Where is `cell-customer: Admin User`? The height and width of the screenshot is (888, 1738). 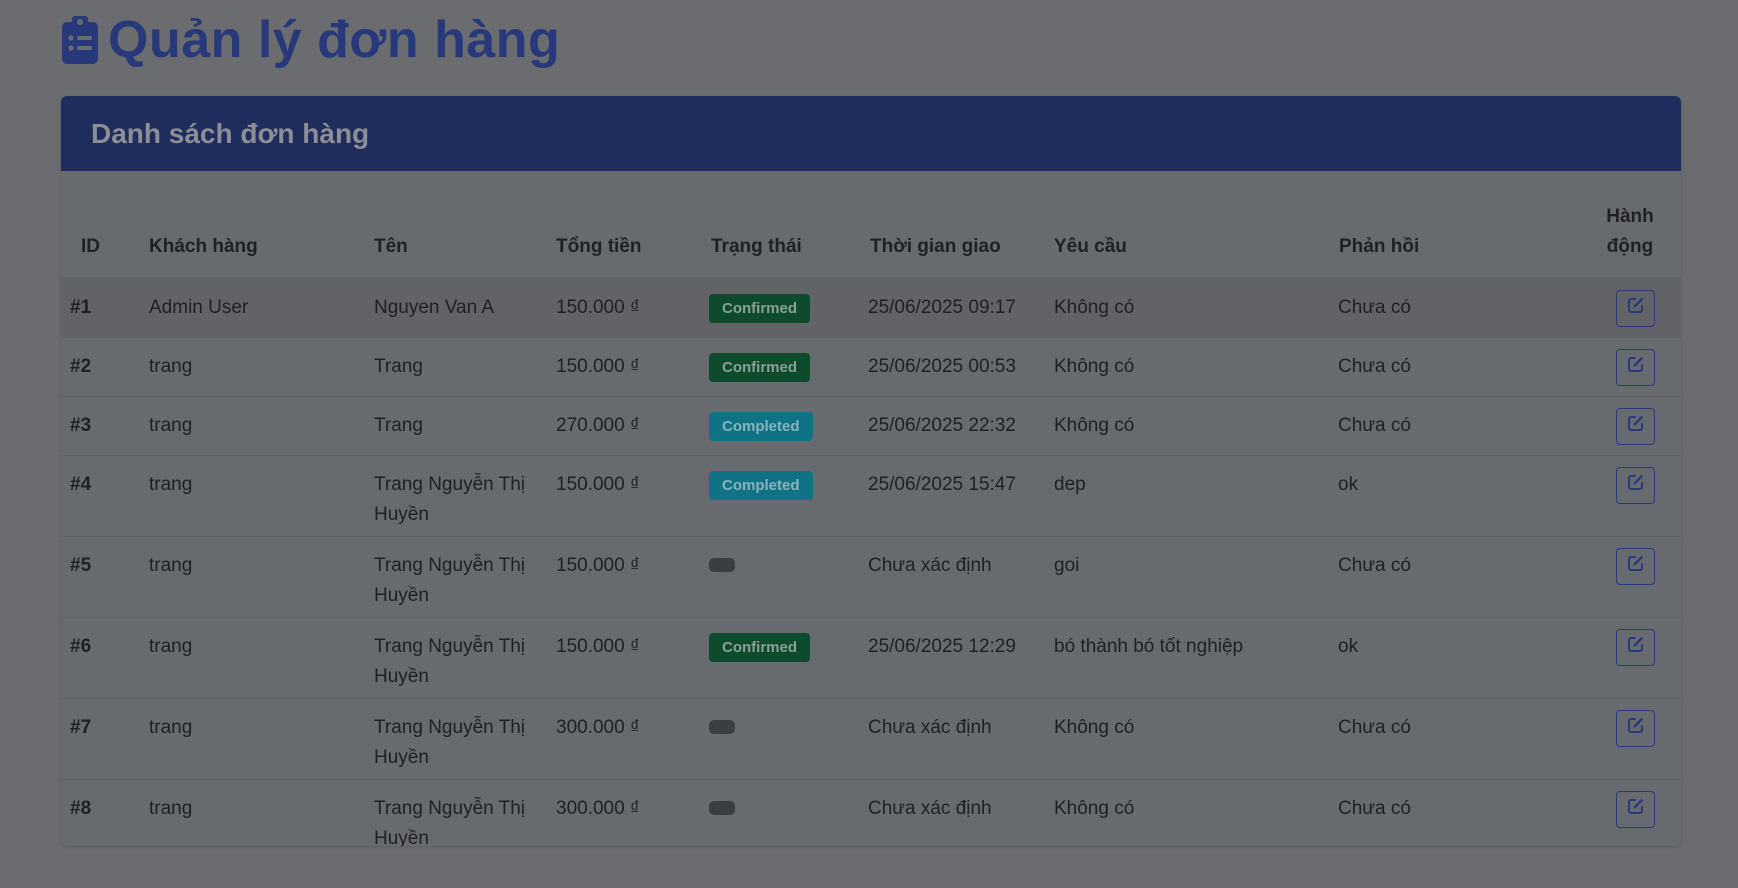
cell-customer: Admin User is located at coordinates (252, 308).